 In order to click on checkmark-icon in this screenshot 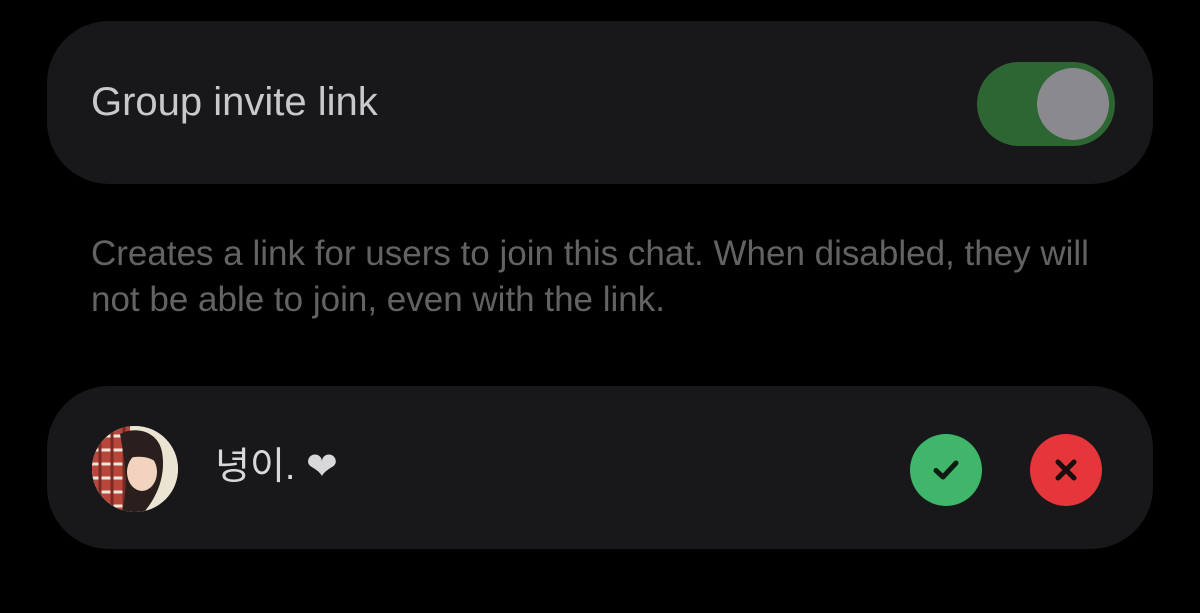, I will do `click(946, 470)`.